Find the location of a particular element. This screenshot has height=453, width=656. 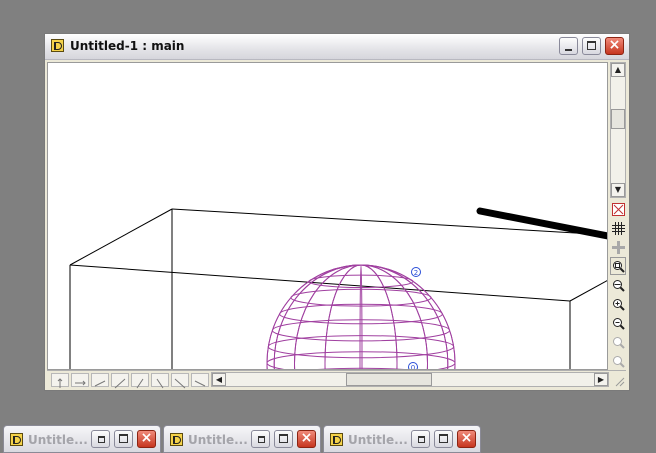

zoom-previous-tool is located at coordinates (618, 342).